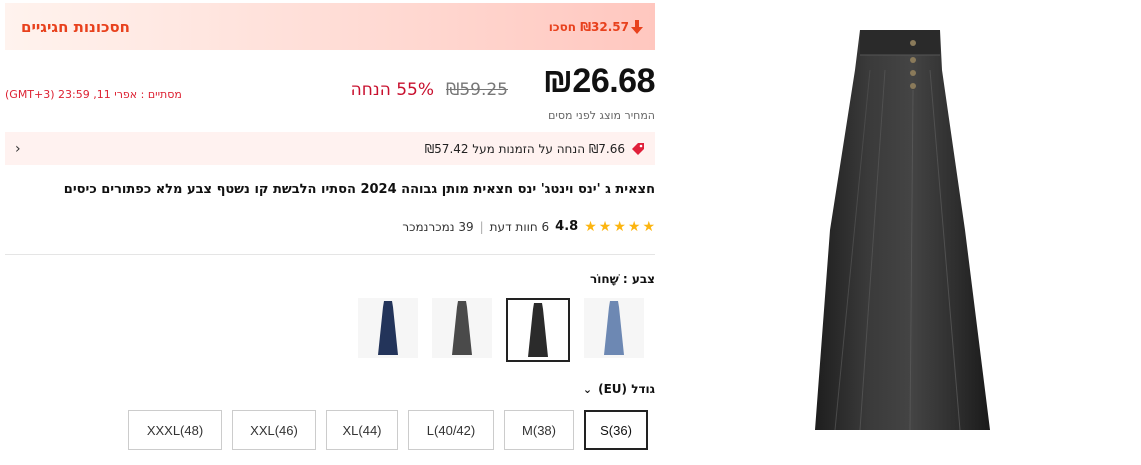 This screenshot has height=465, width=1141. What do you see at coordinates (330, 26) in the screenshot?
I see `promo-banner: חסכונות חגיגיים ₪32.57 חסכו` at bounding box center [330, 26].